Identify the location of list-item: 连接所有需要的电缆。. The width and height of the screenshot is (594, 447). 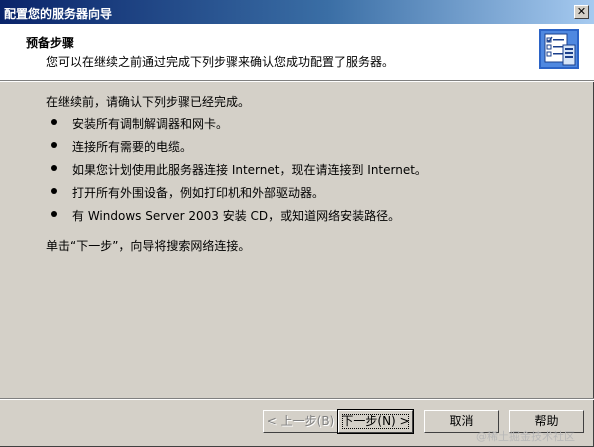
(236, 149).